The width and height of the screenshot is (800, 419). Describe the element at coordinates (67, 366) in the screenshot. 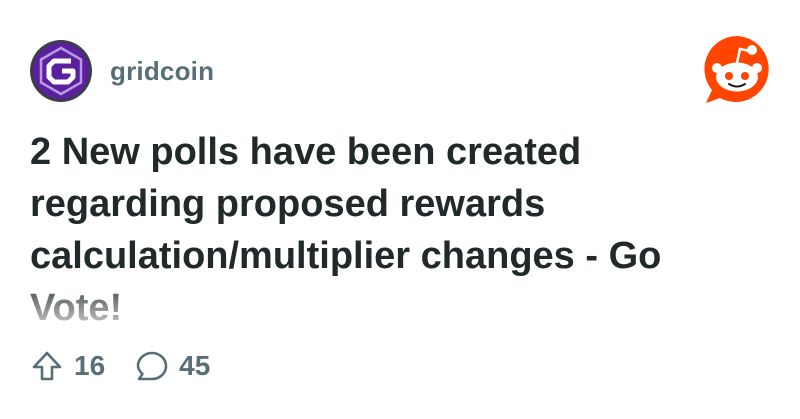

I see `upvote-stat: 16` at that location.